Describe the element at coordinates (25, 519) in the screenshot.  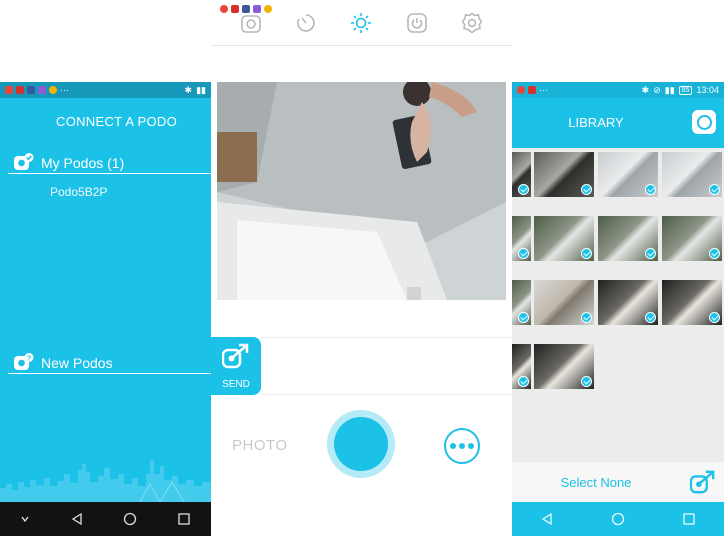
I see `chevron-down-icon` at that location.